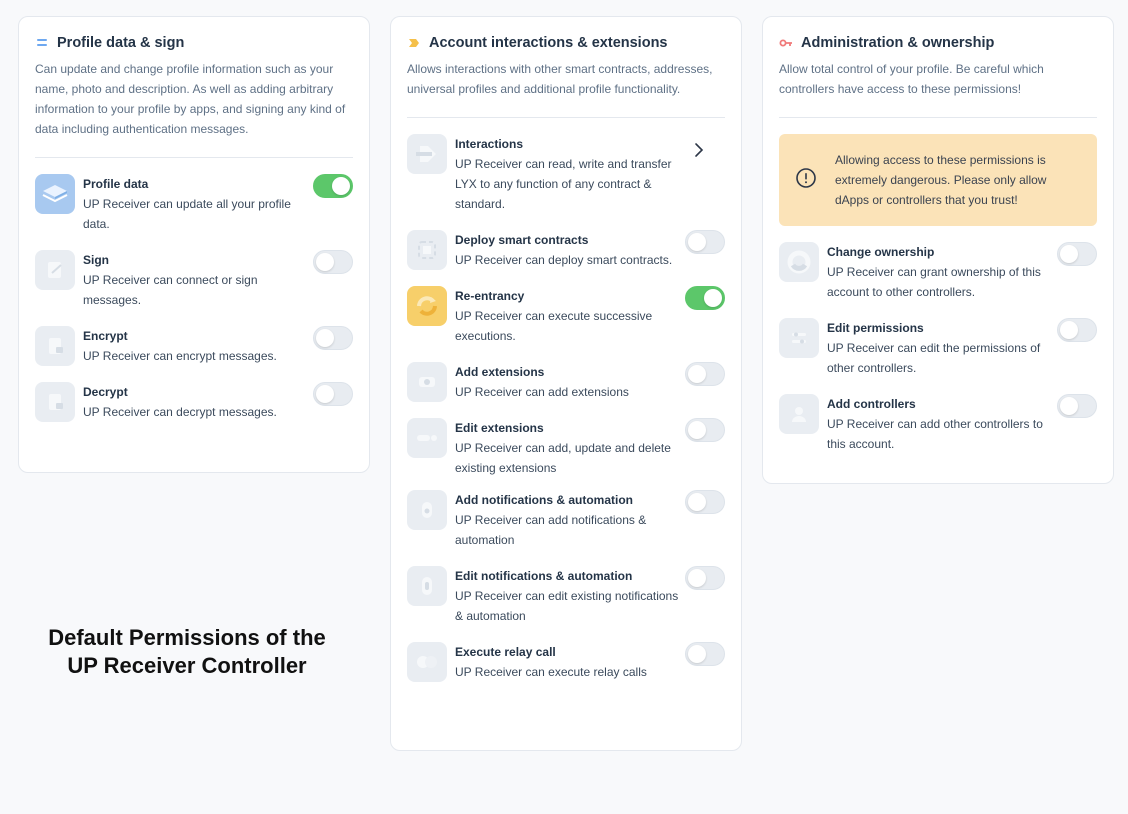 This screenshot has width=1128, height=814. Describe the element at coordinates (42, 43) in the screenshot. I see `list-lines-icon` at that location.